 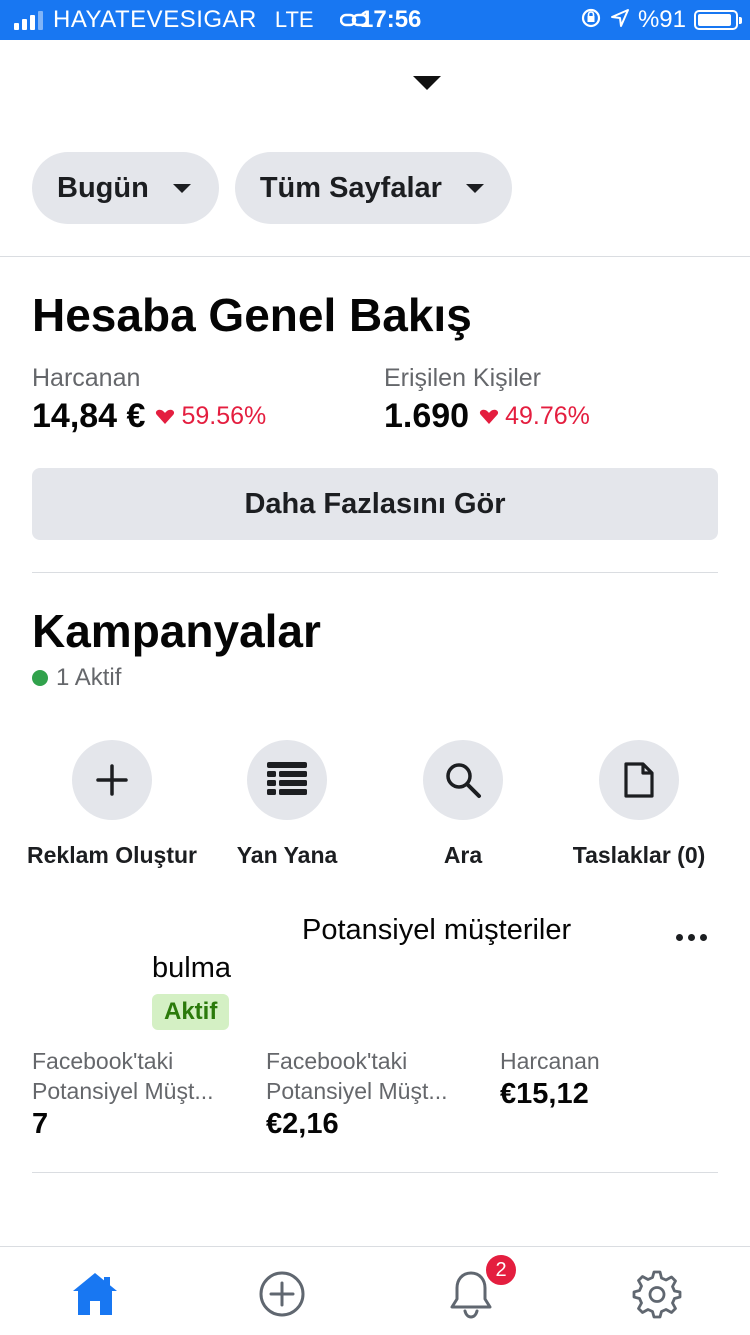 What do you see at coordinates (191, 1012) in the screenshot?
I see `status-badge: Aktif` at bounding box center [191, 1012].